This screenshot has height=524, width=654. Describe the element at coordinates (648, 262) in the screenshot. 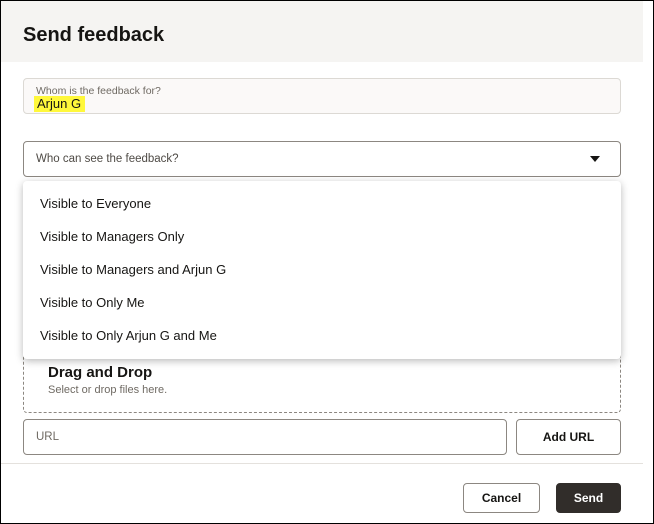

I see `scrollbar-track` at that location.